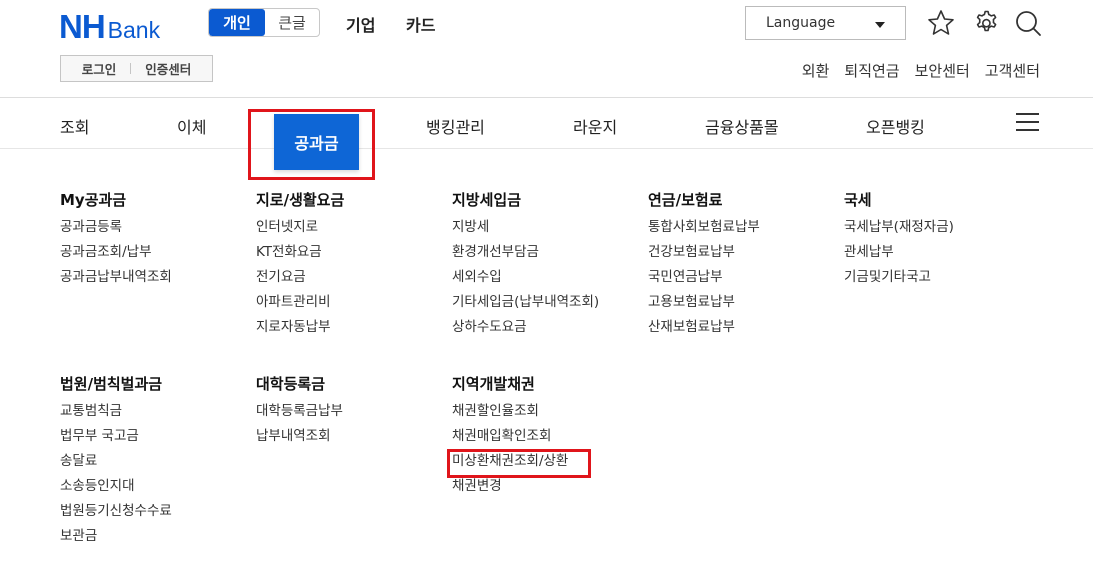 The width and height of the screenshot is (1093, 571). What do you see at coordinates (510, 438) in the screenshot?
I see `menu-group-regional-bonds: 지역개발채권 채권할인율조회 채권매입확인조회 미상환채권조회/상환 채권변경` at bounding box center [510, 438].